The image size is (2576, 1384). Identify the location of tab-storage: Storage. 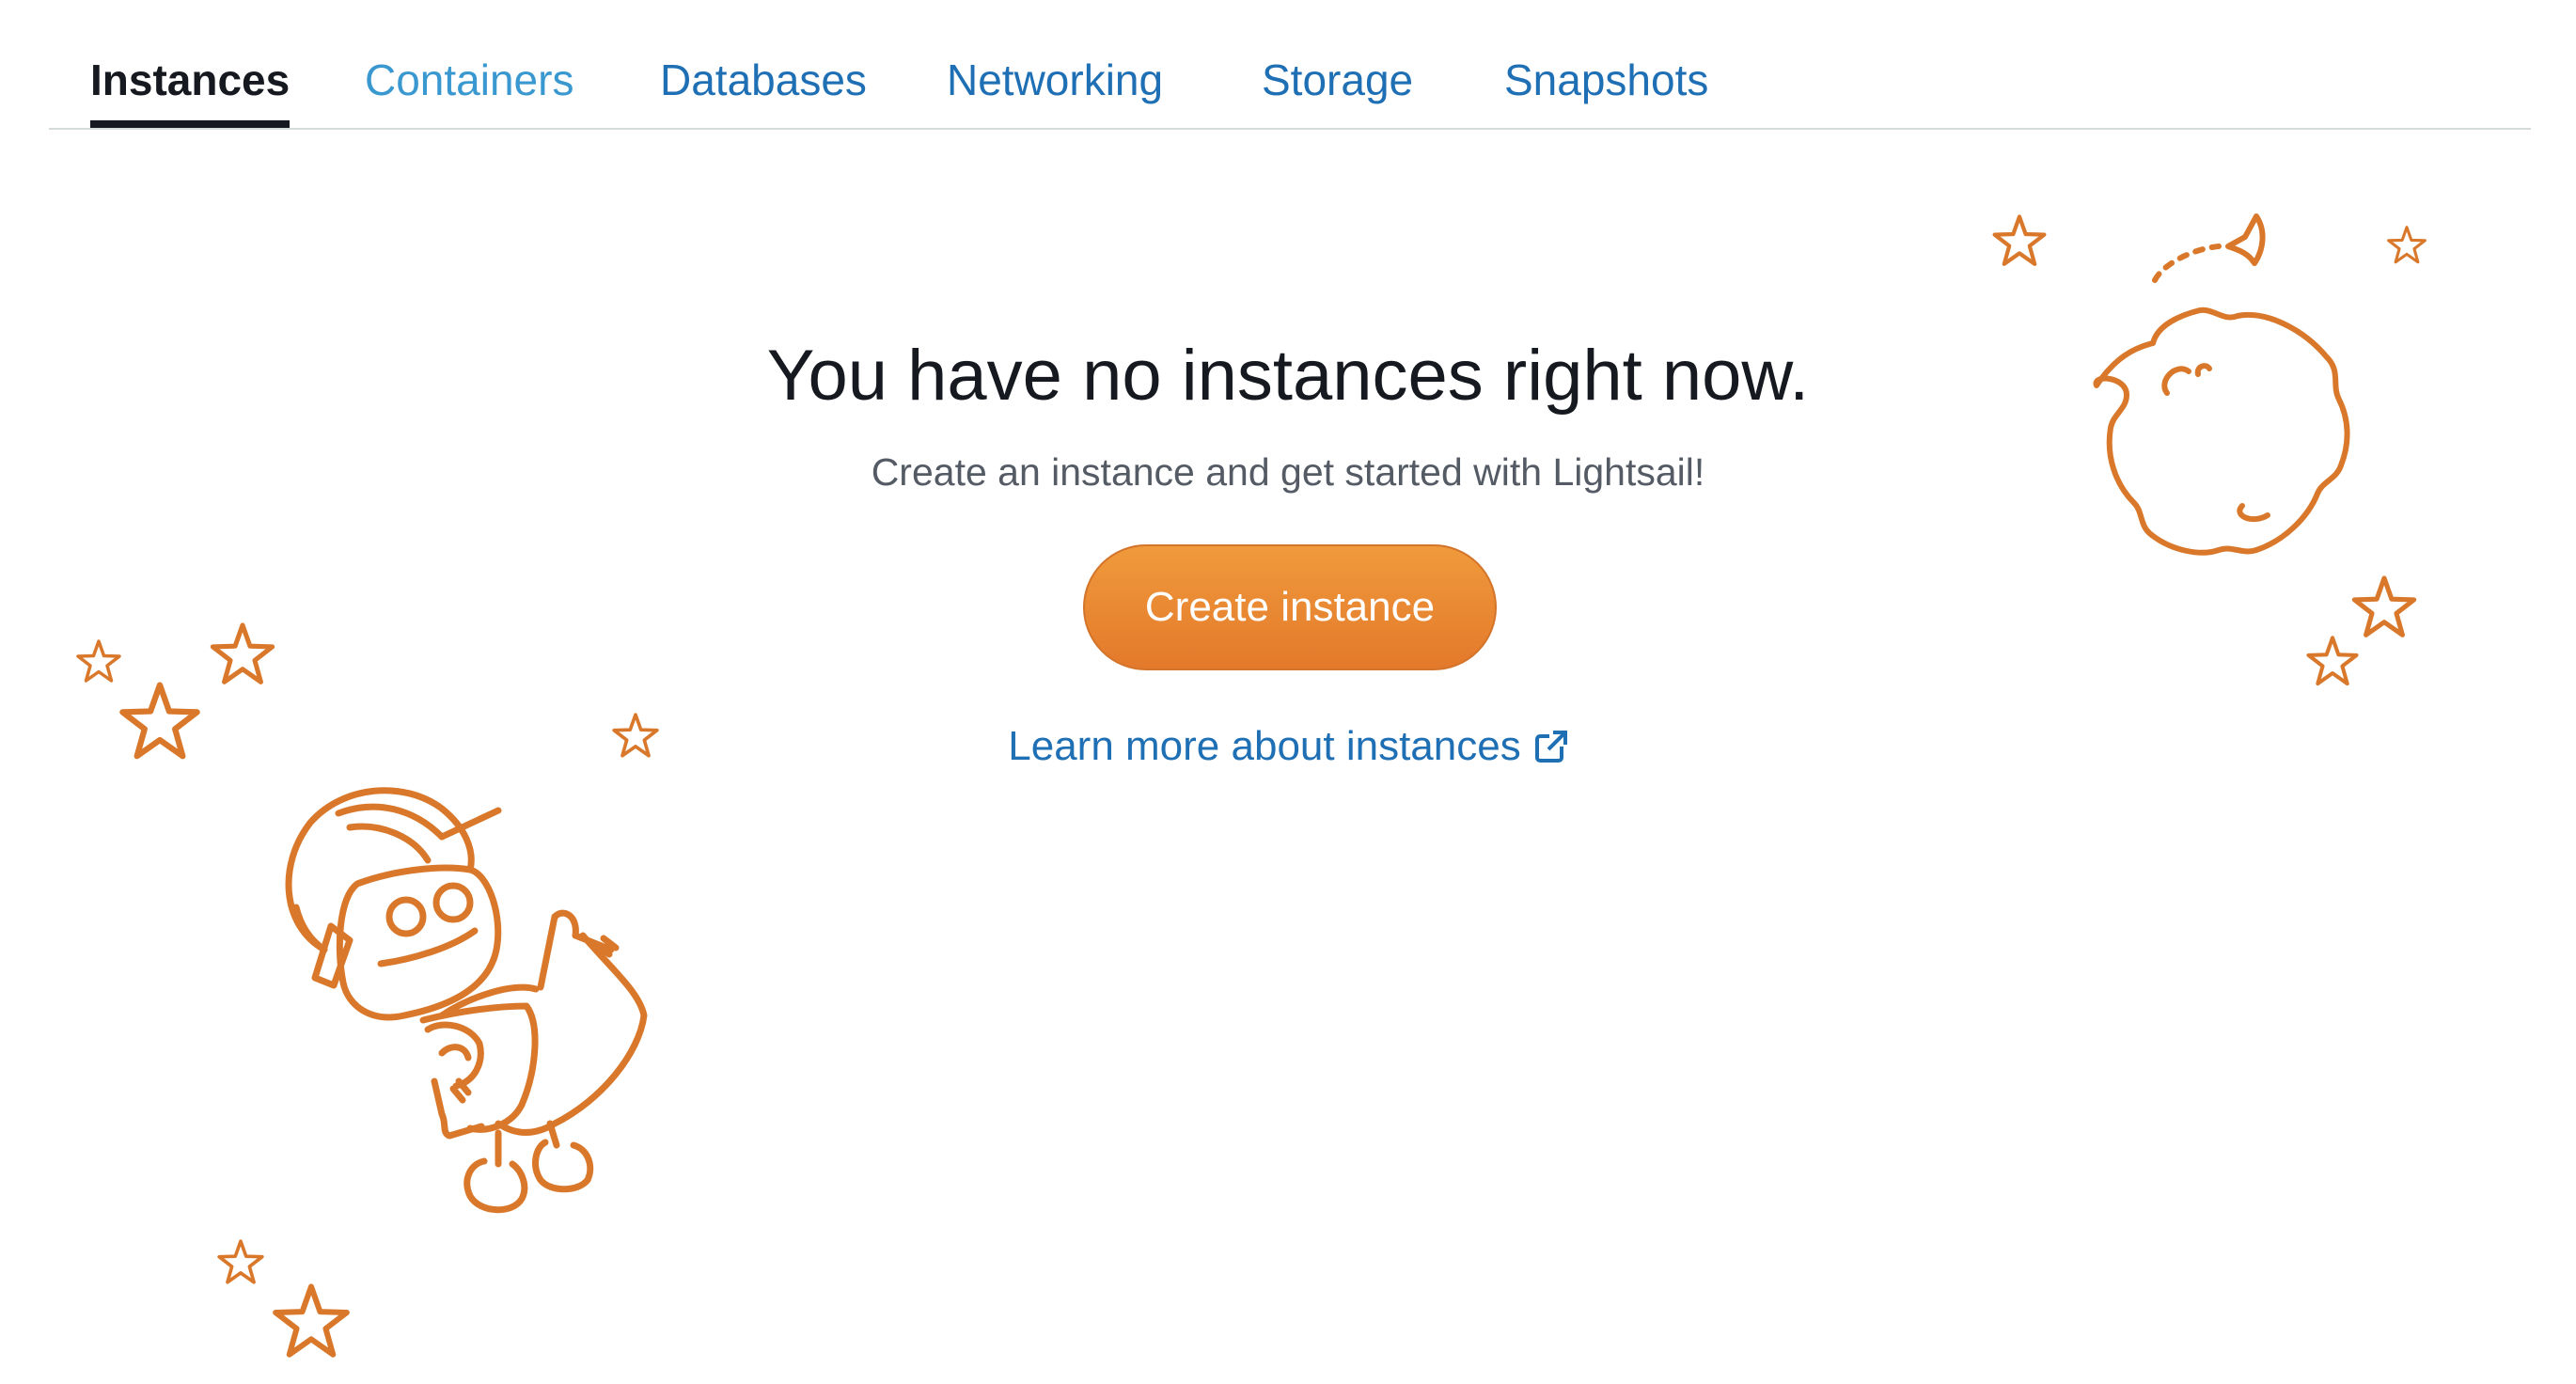
(1338, 88).